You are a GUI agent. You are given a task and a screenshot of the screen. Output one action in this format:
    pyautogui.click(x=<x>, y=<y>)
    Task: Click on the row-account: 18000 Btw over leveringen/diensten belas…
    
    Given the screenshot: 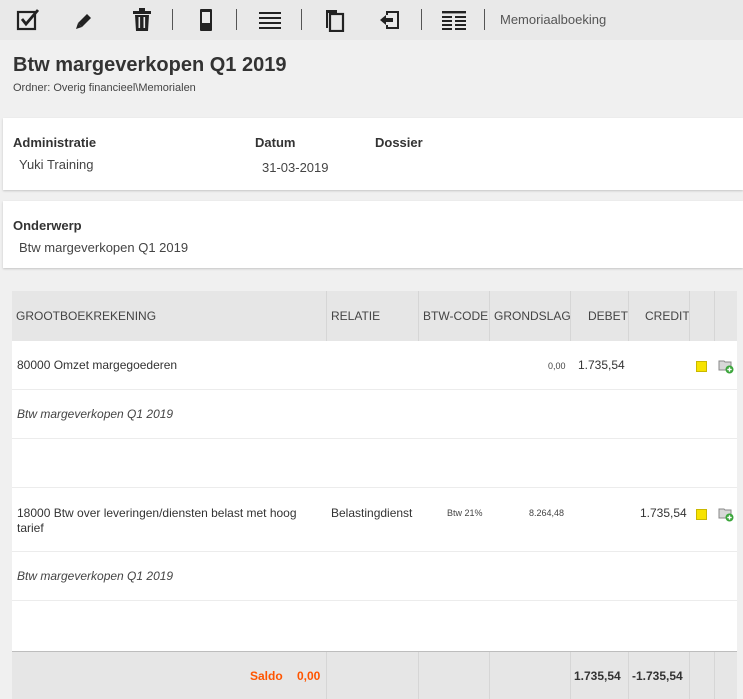 What is the action you would take?
    pyautogui.click(x=167, y=521)
    